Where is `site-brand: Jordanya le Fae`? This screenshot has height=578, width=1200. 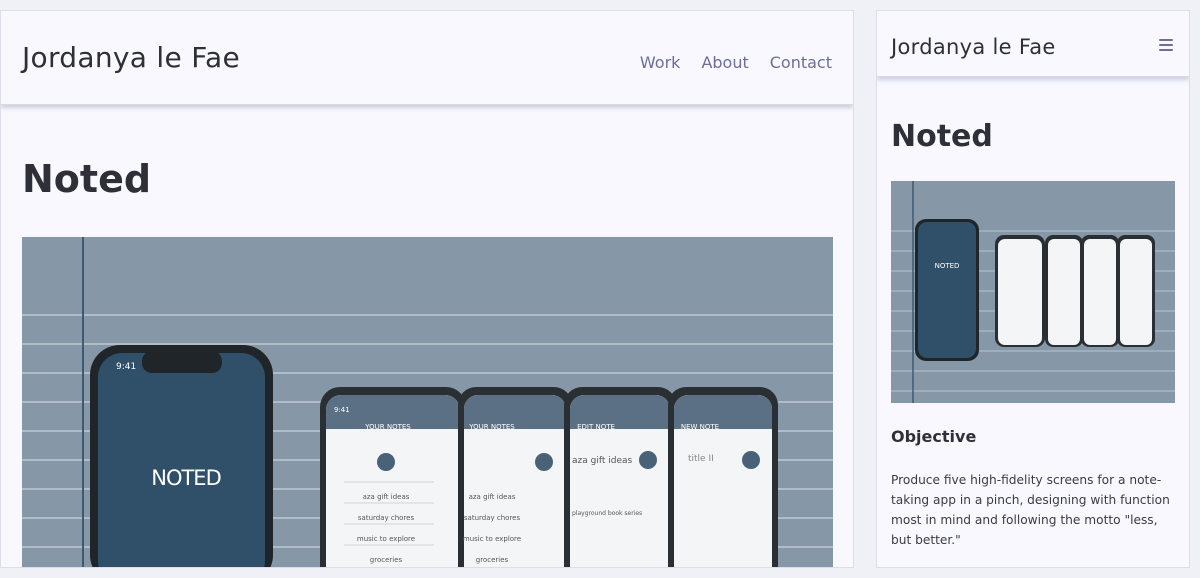 site-brand: Jordanya le Fae is located at coordinates (131, 57).